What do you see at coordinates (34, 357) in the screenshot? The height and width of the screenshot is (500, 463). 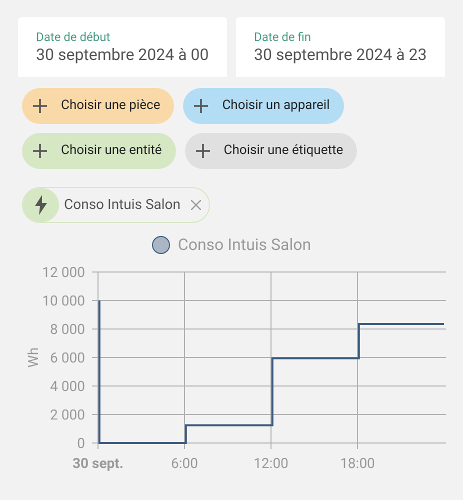 I see `y-axis-title: Wh` at bounding box center [34, 357].